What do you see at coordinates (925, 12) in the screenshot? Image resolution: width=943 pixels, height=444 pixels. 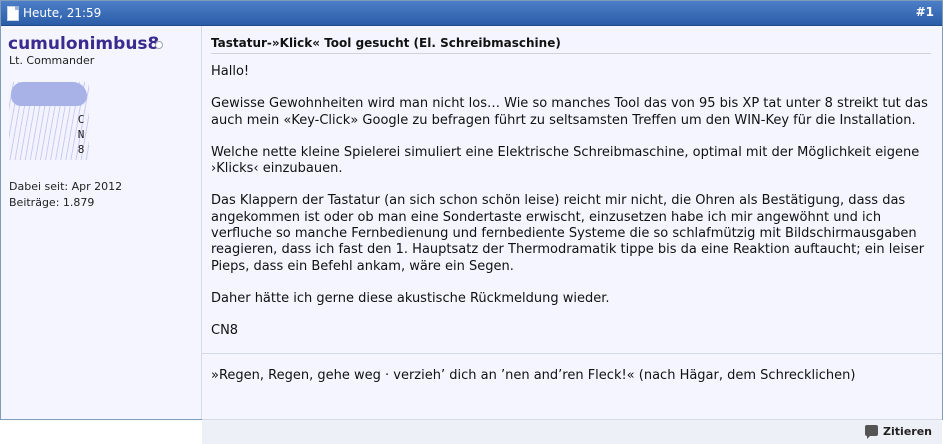 I see `post-number-link: #1` at bounding box center [925, 12].